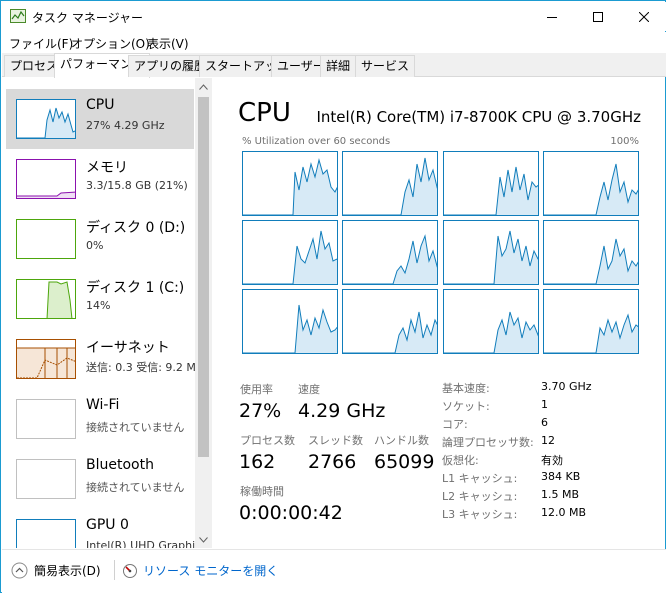  Describe the element at coordinates (100, 239) in the screenshot. I see `resource-disk-0: ディスク 0 (D:) 0%` at that location.